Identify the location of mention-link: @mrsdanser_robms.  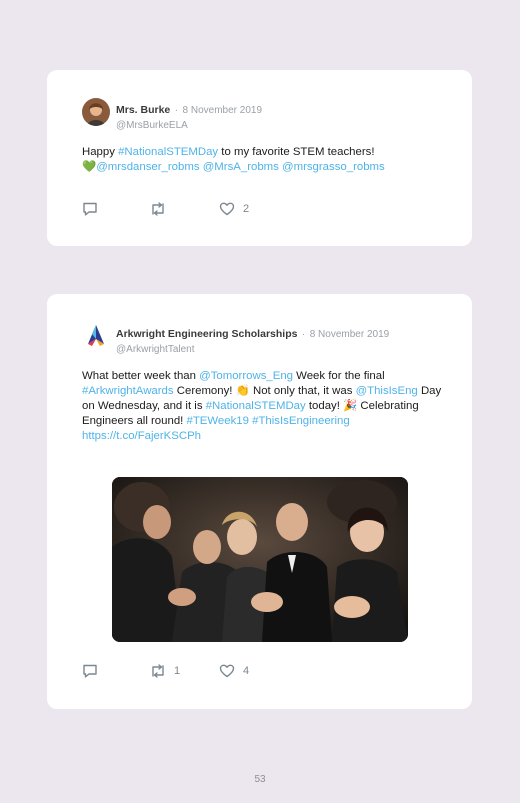
(147, 167).